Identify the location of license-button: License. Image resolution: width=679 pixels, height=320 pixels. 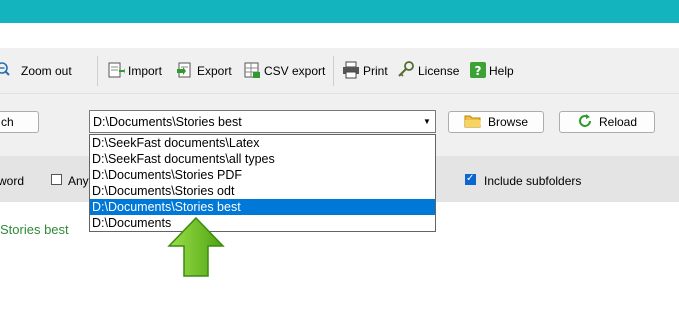
(428, 71).